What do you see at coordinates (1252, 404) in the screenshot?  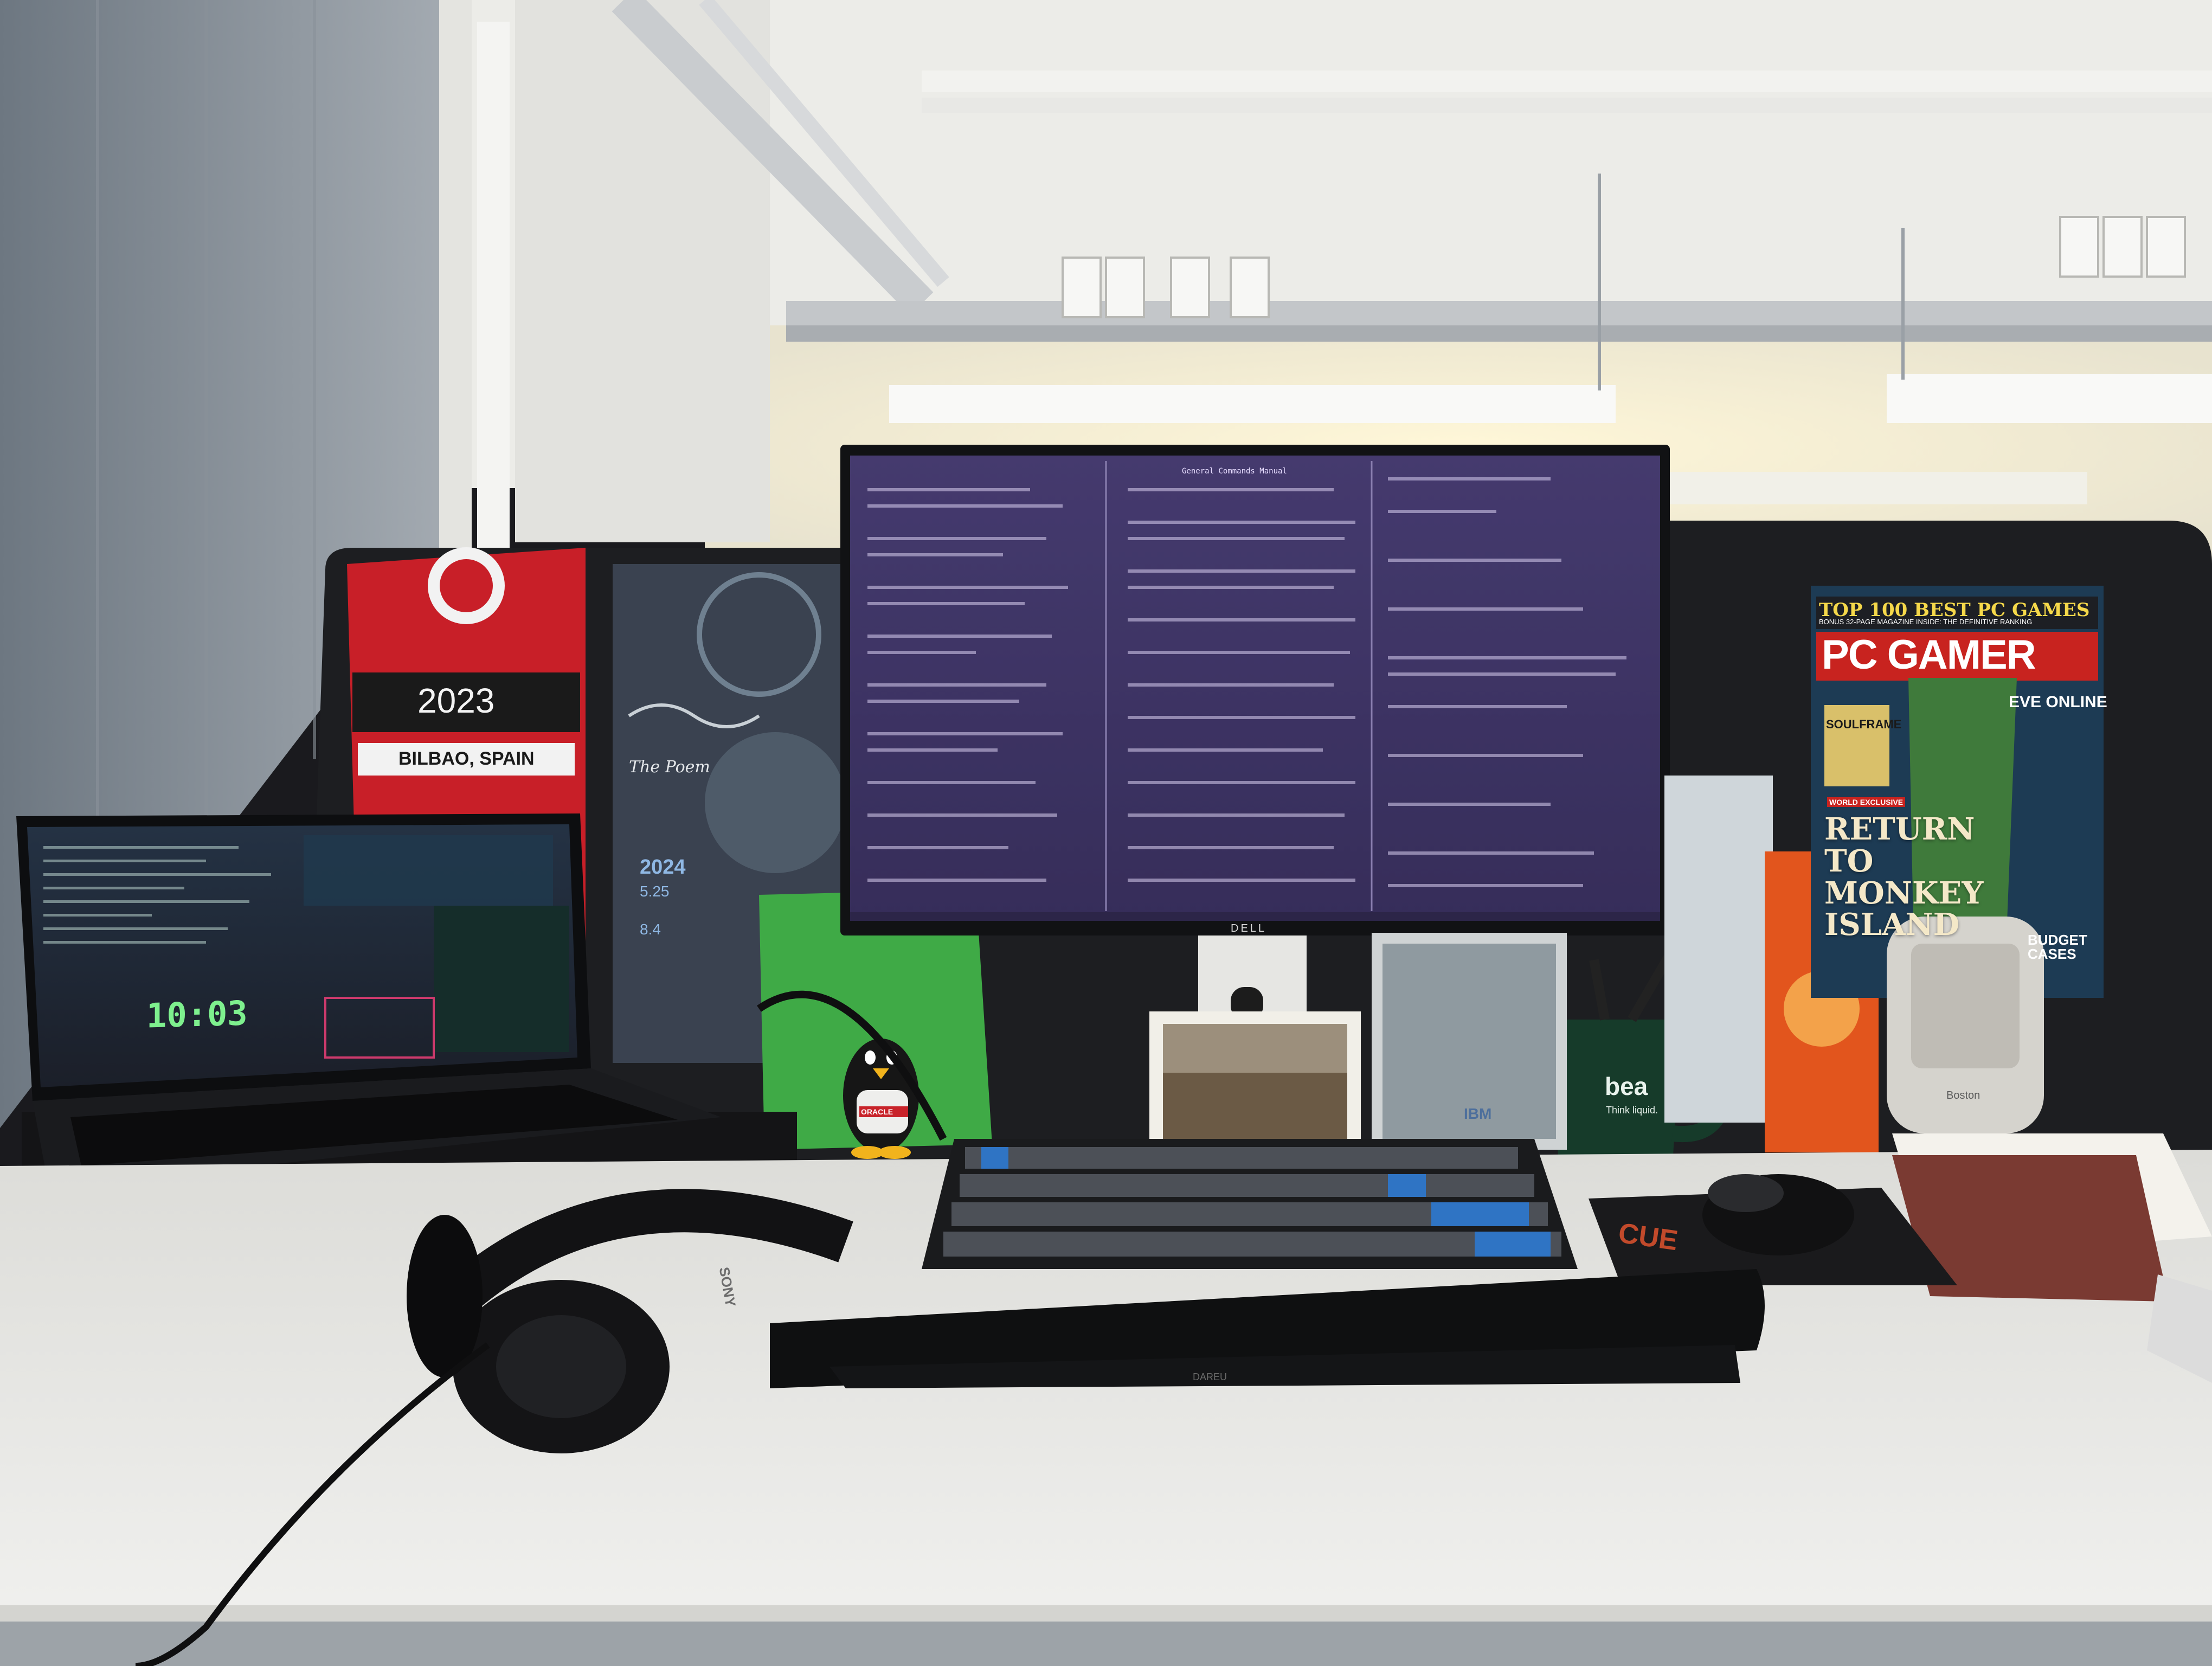 I see `ceiling-light` at bounding box center [1252, 404].